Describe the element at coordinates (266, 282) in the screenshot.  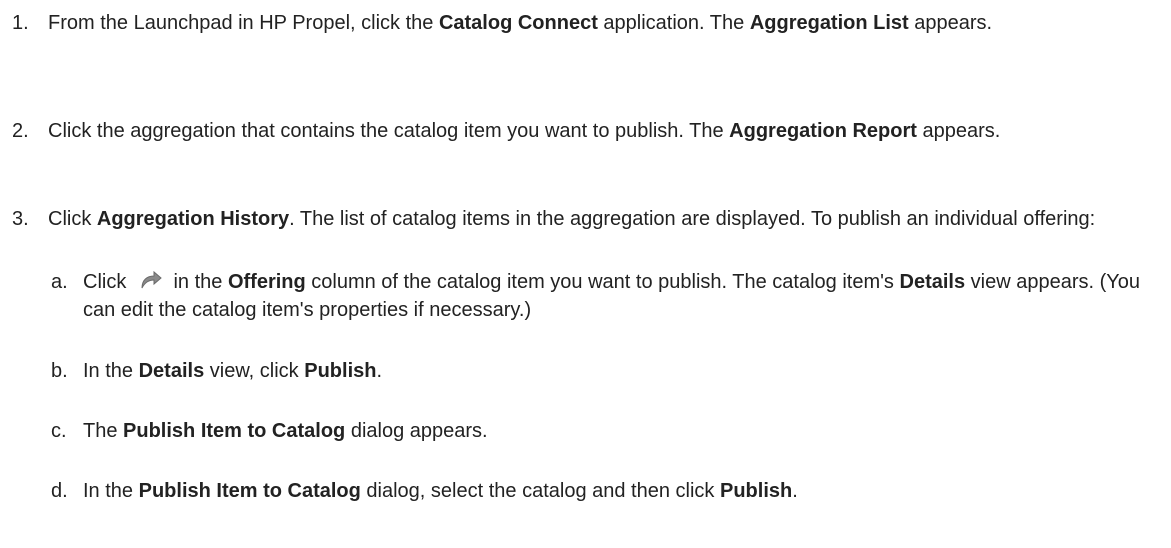
I see `bold-term: Offering` at that location.